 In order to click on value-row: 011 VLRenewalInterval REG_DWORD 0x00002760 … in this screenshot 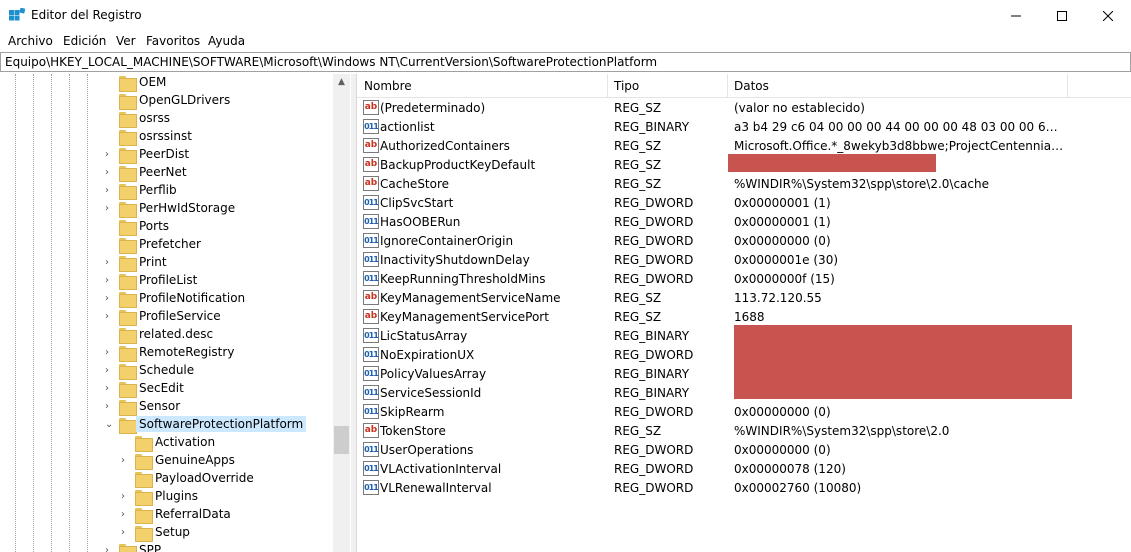, I will do `click(744, 487)`.